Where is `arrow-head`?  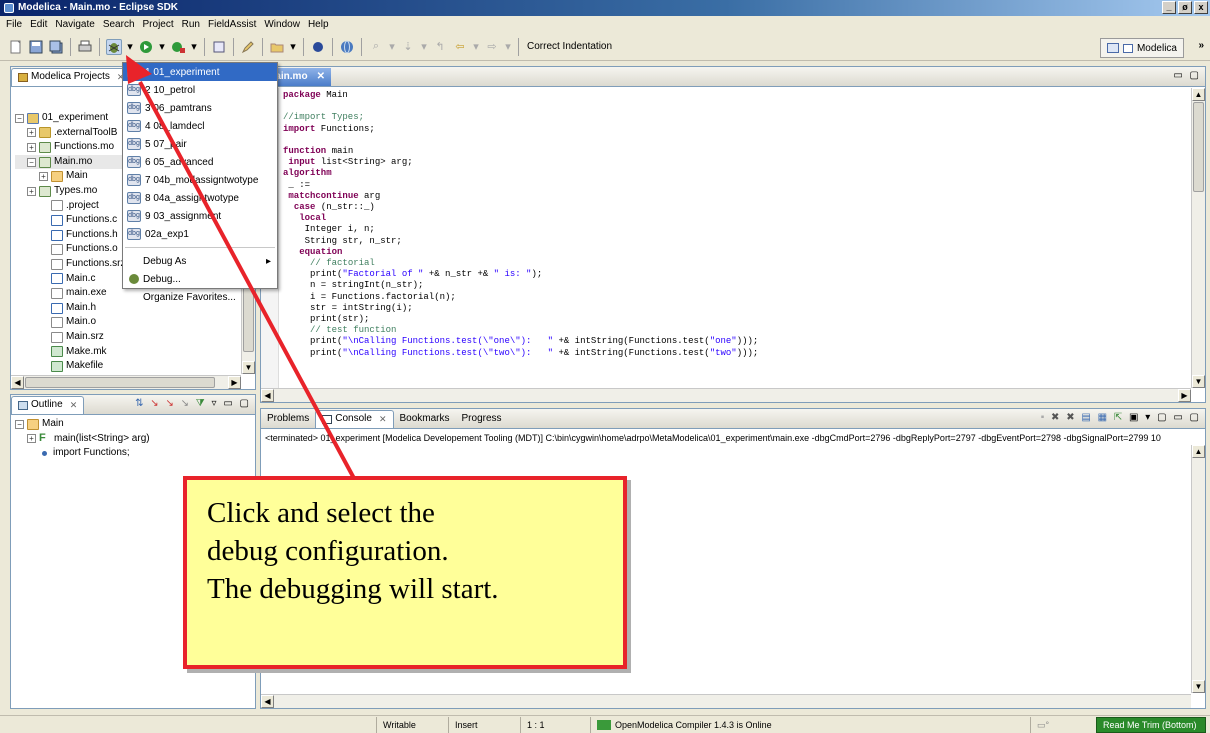 arrow-head is located at coordinates (139, 69).